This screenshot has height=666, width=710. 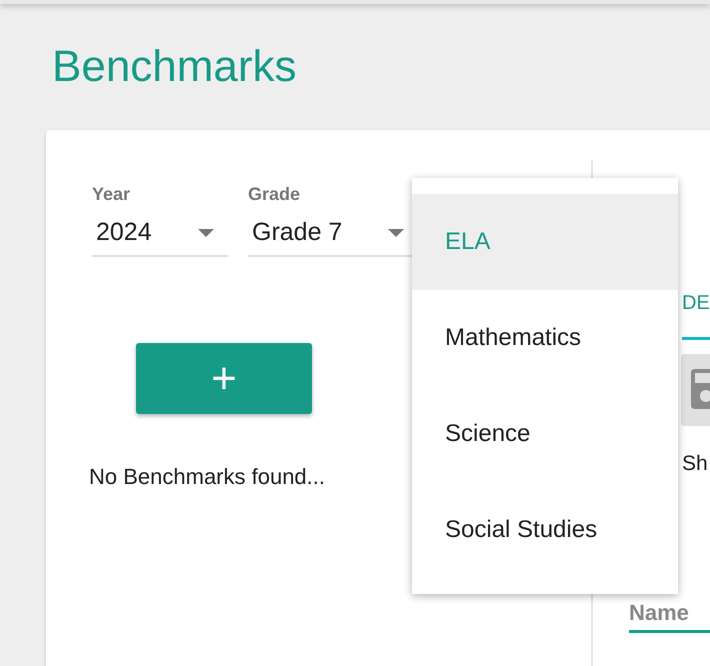 What do you see at coordinates (545, 434) in the screenshot?
I see `menu-item: Science` at bounding box center [545, 434].